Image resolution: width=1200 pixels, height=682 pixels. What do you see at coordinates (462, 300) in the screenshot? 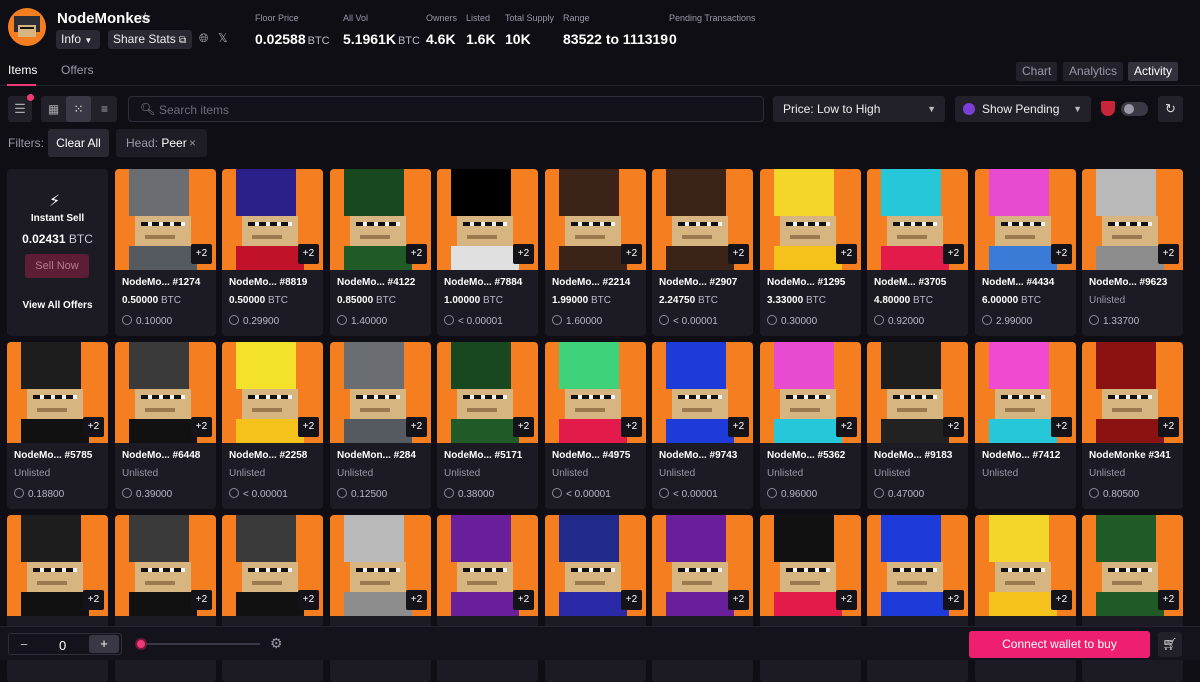
I see `price-value: 1.00000` at bounding box center [462, 300].